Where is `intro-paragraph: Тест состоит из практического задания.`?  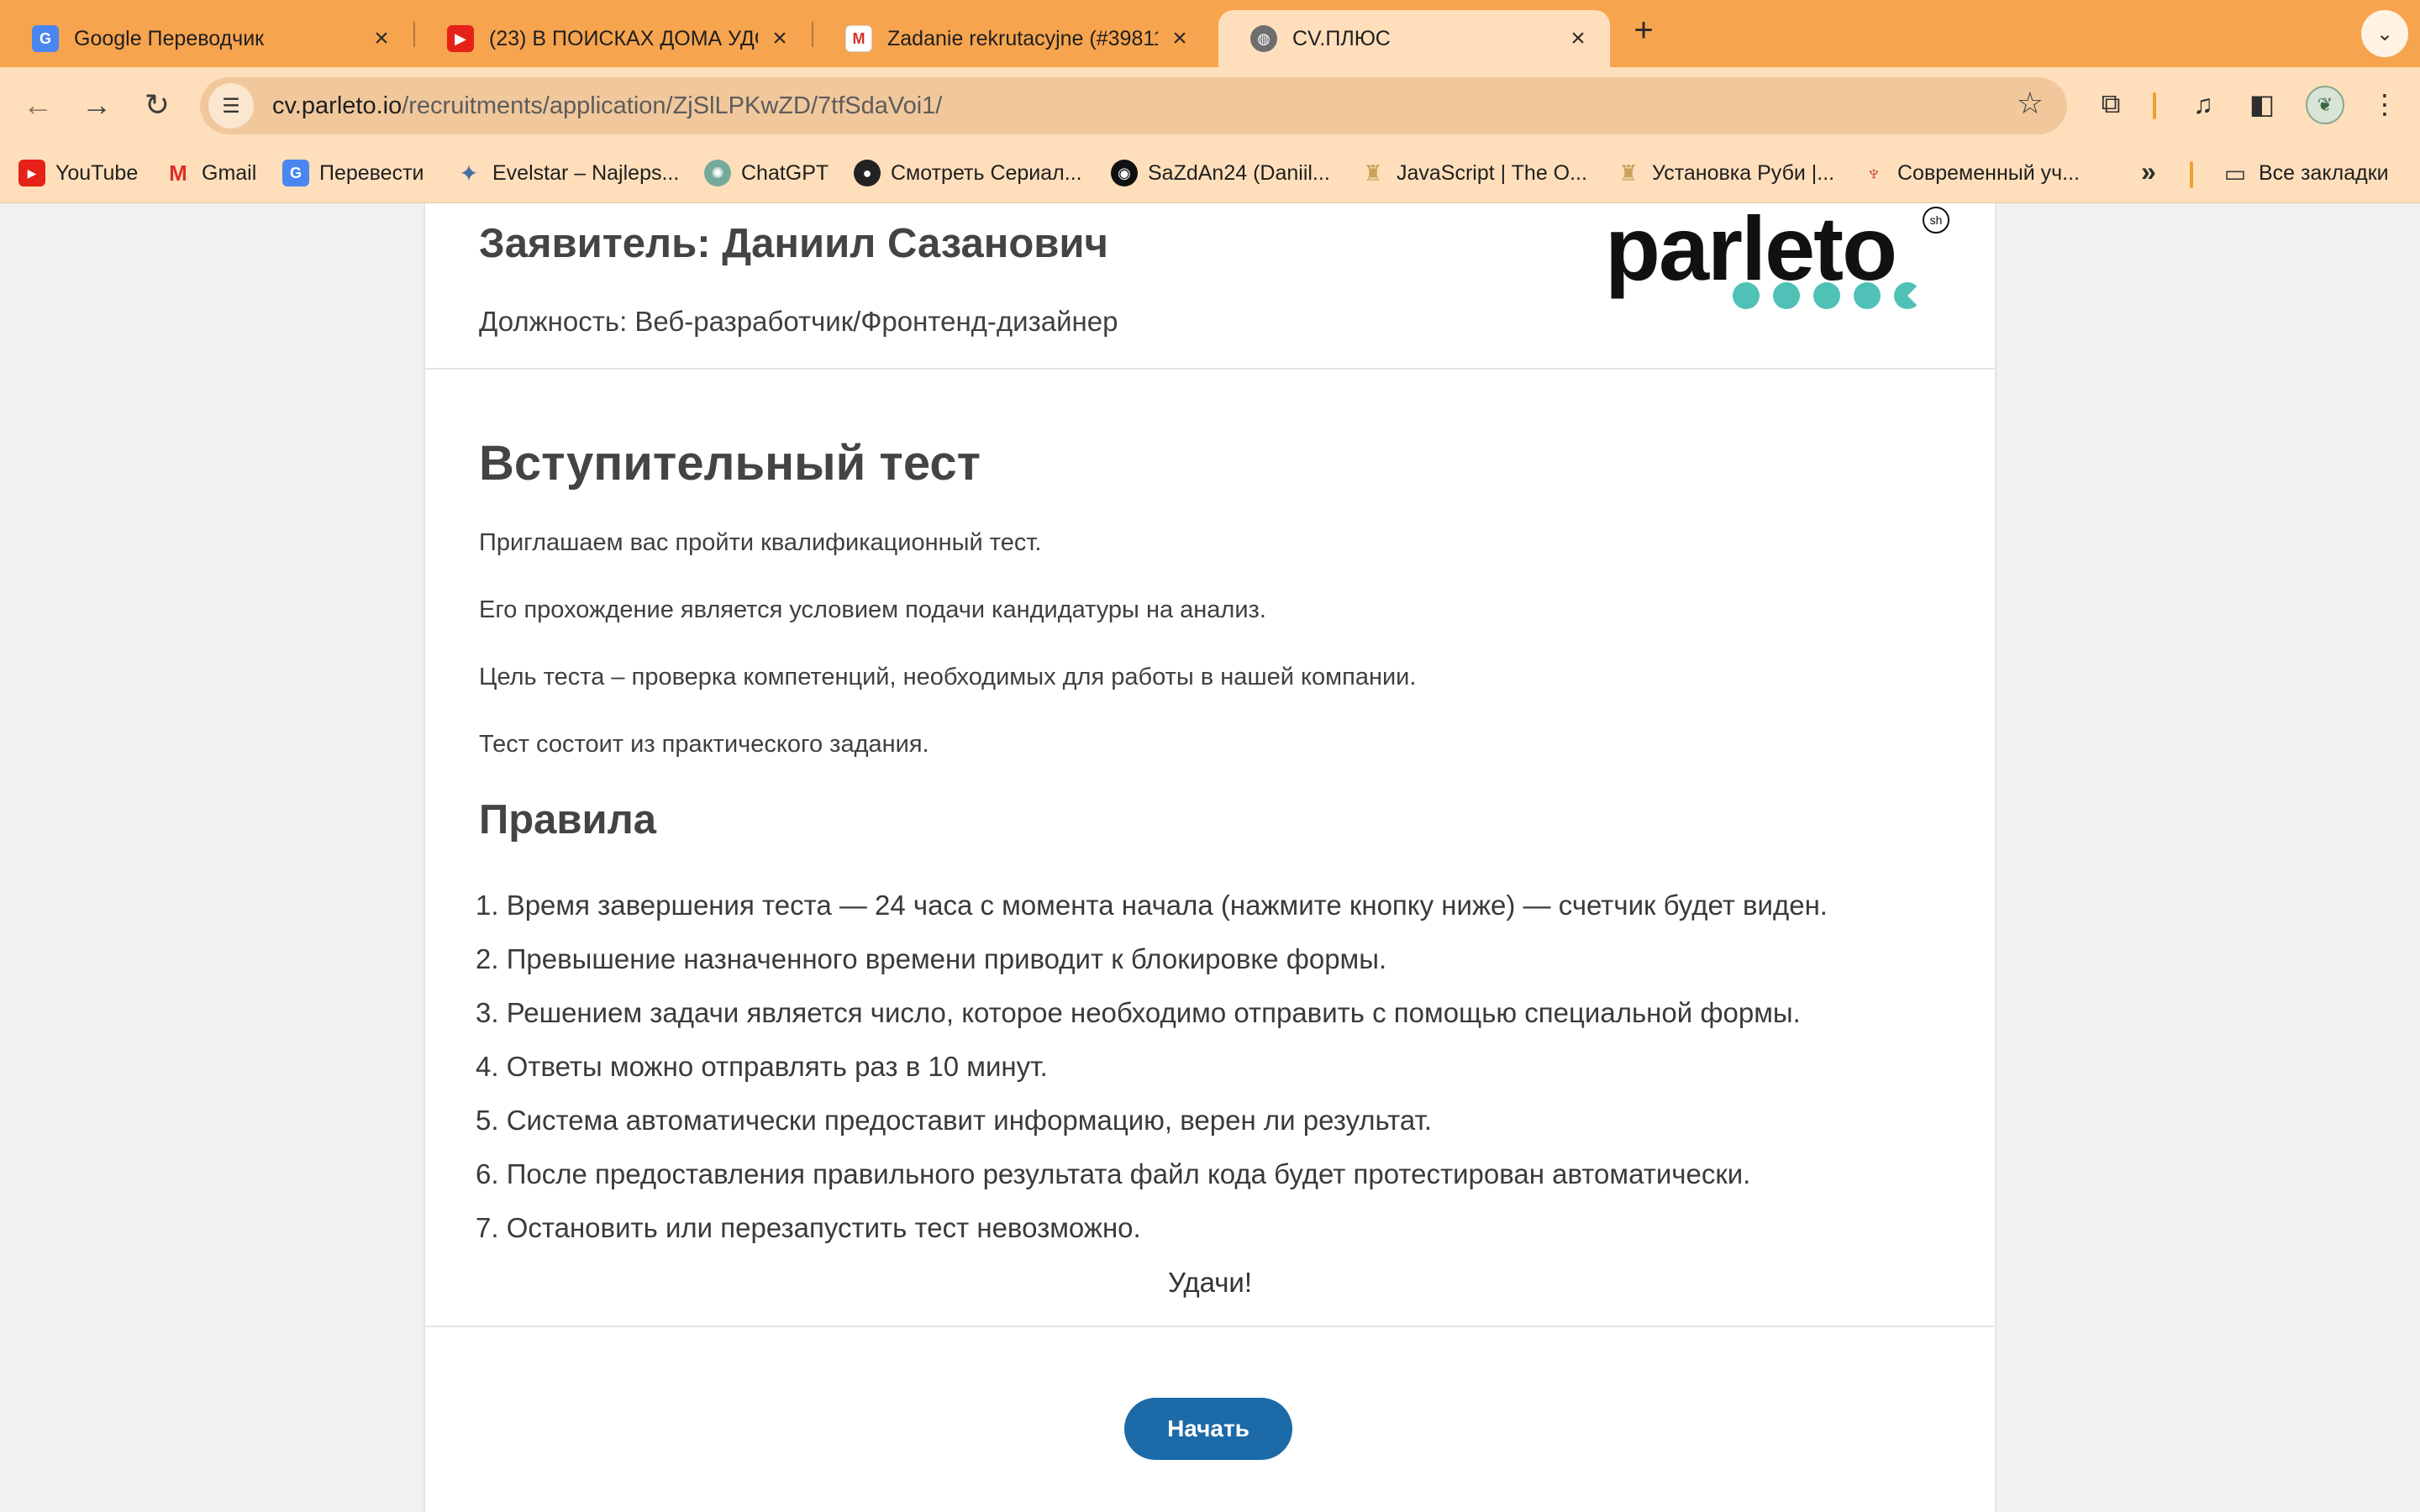 intro-paragraph: Тест состоит из практического задания. is located at coordinates (704, 744).